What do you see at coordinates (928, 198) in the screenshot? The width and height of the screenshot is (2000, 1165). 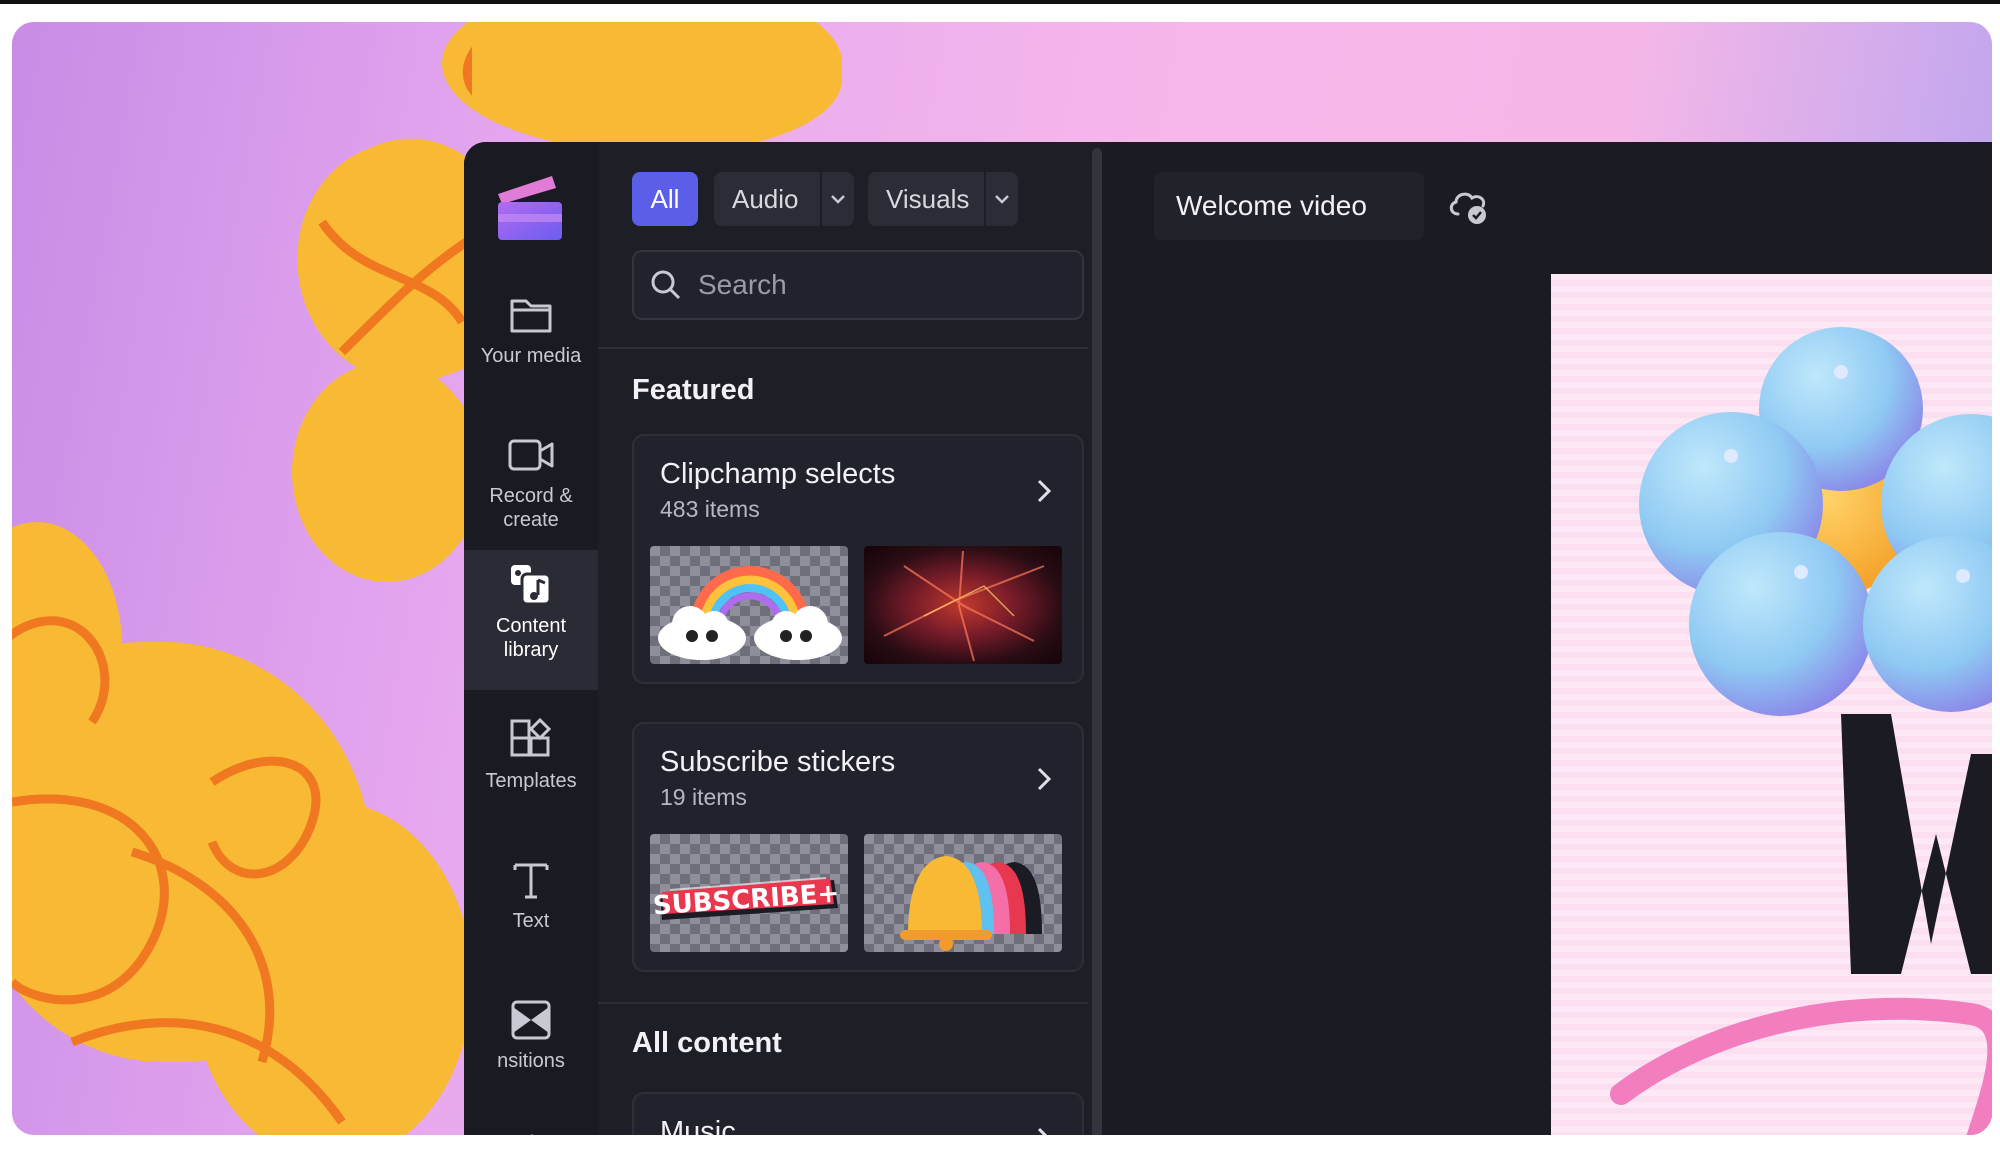 I see `filter-visuals-label: Visuals` at bounding box center [928, 198].